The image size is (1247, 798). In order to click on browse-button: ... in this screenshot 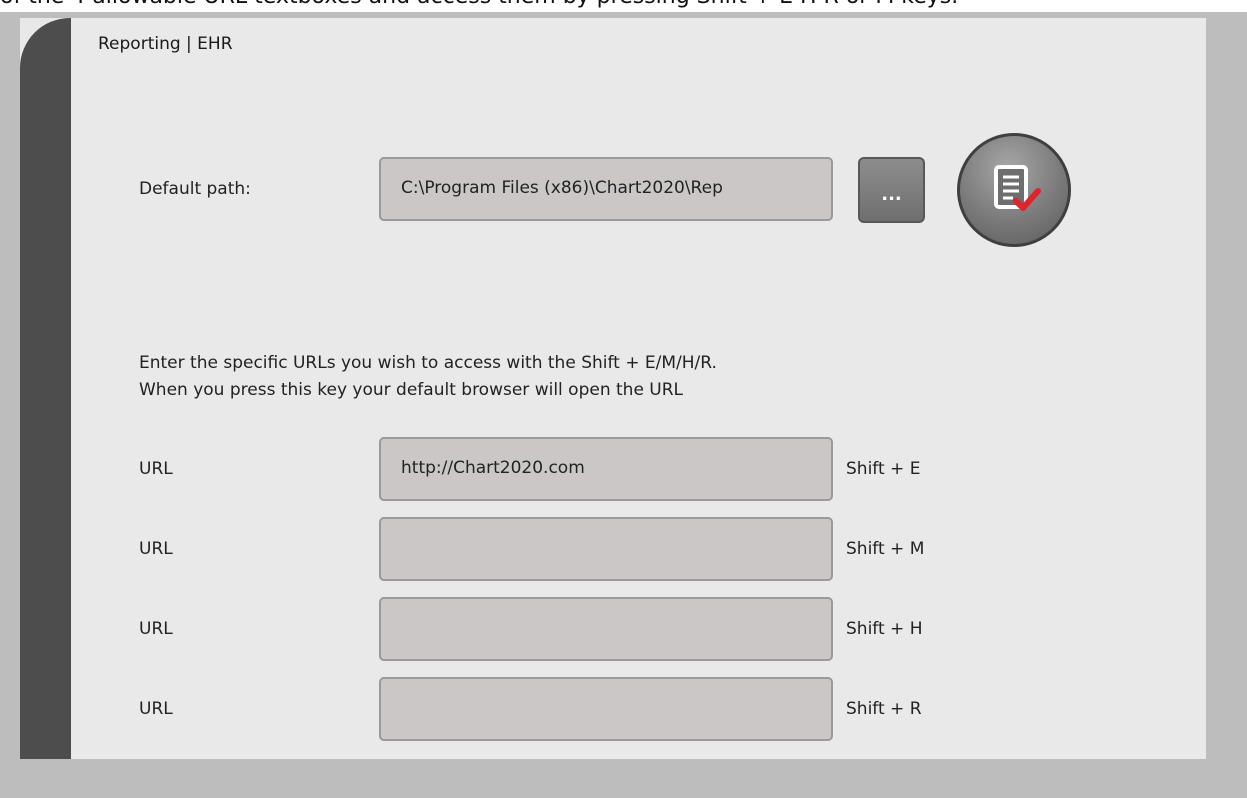, I will do `click(891, 190)`.